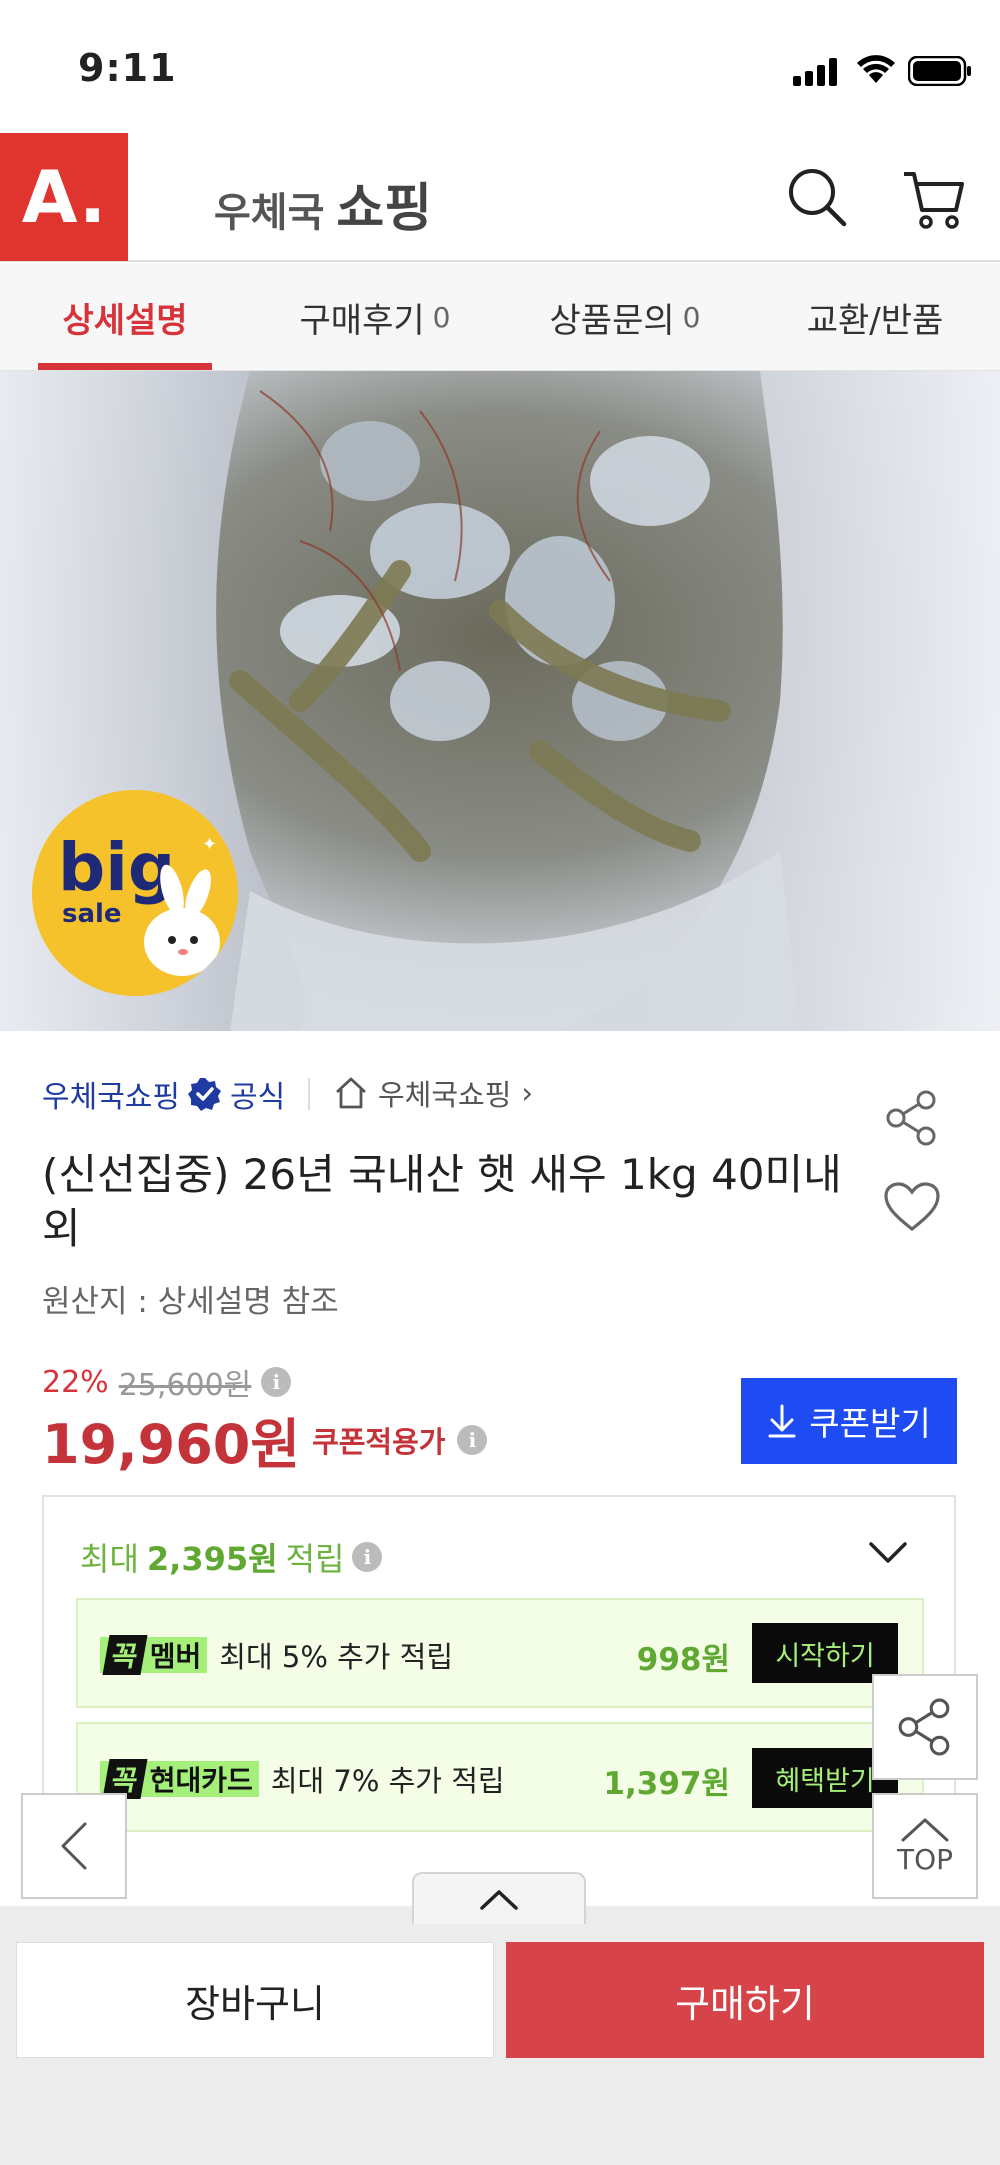  Describe the element at coordinates (116, 867) in the screenshot. I see `badge-line1: big` at that location.